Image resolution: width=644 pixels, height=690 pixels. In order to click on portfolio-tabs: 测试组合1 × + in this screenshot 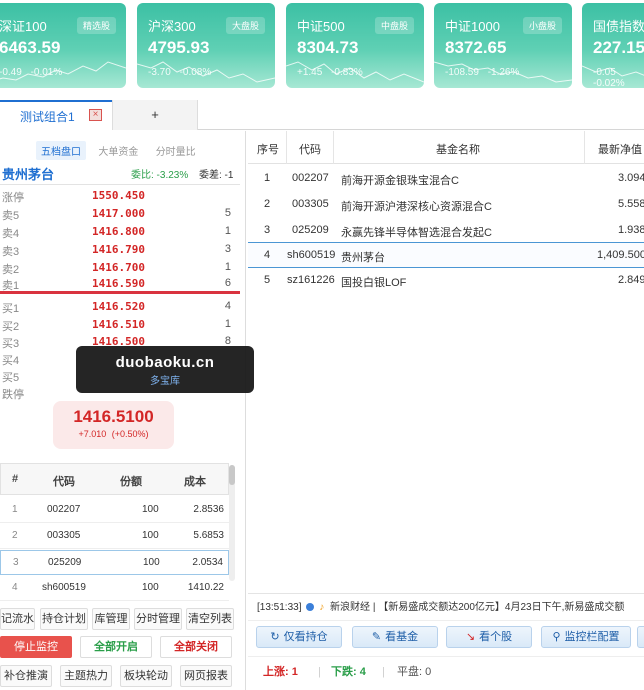, I will do `click(322, 115)`.